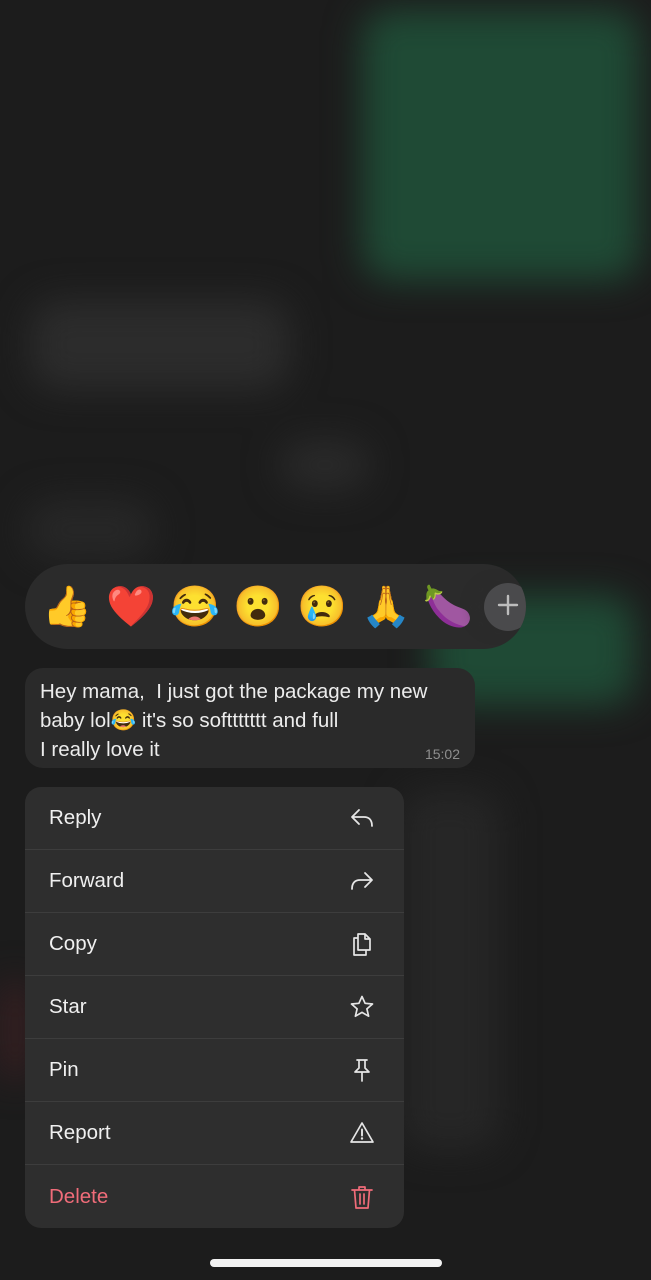  I want to click on reply-icon, so click(362, 818).